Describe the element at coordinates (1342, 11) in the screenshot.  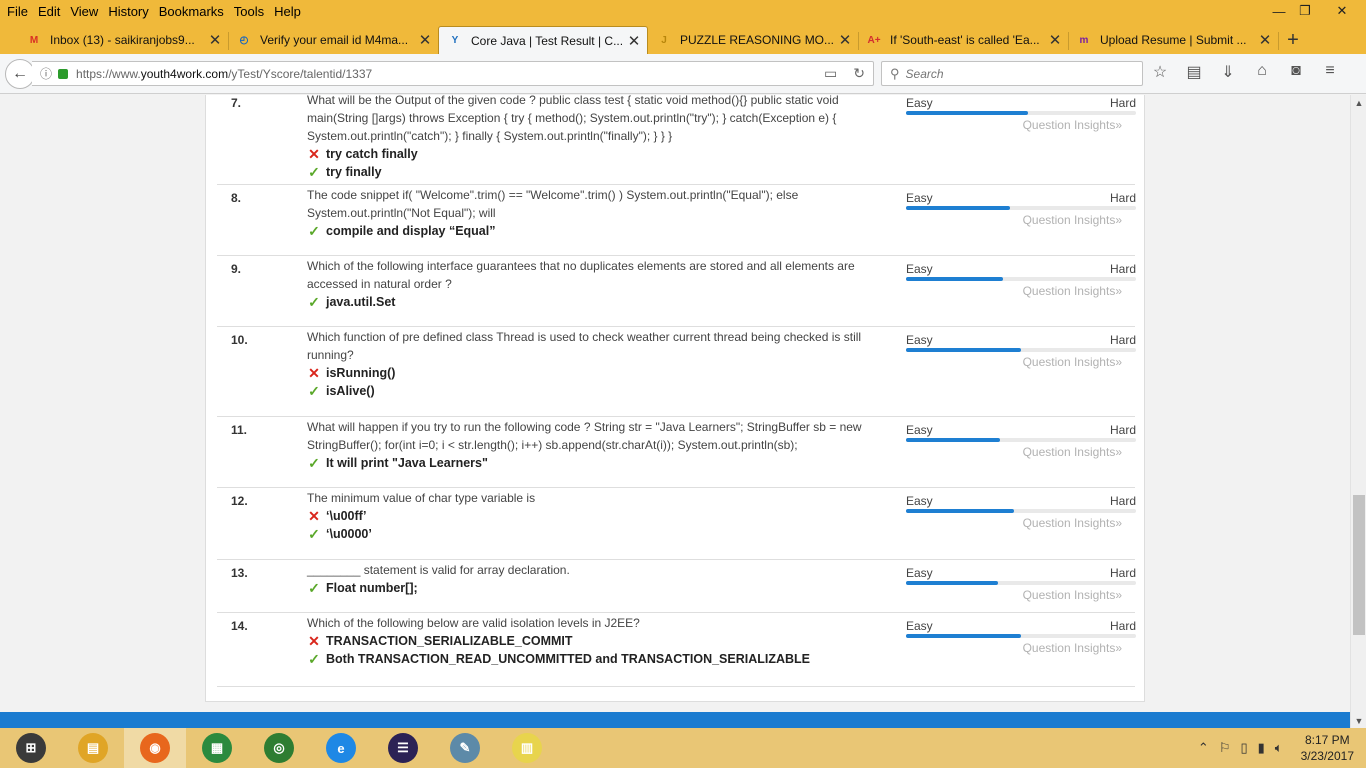
I see `close-button: ✕` at that location.